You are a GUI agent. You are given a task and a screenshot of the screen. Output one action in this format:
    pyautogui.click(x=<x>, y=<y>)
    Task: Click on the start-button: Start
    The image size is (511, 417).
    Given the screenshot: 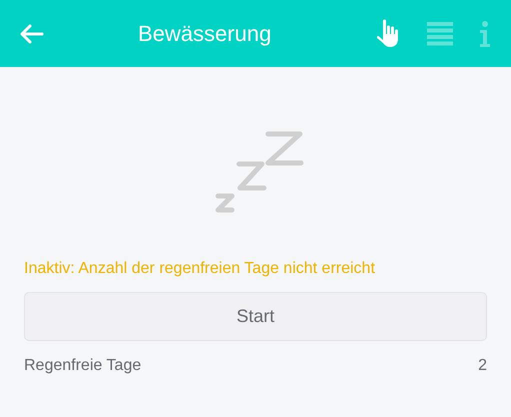 What is the action you would take?
    pyautogui.click(x=255, y=316)
    